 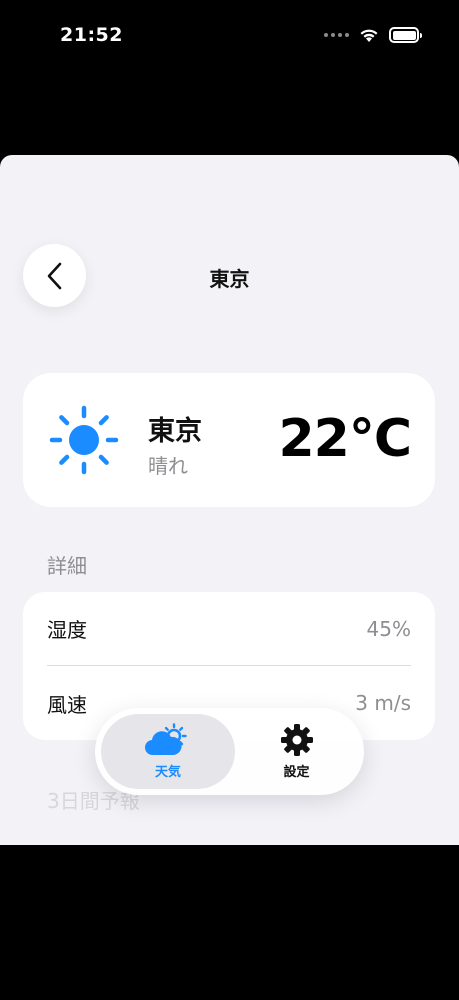 What do you see at coordinates (229, 279) in the screenshot?
I see `page-title: 東京` at bounding box center [229, 279].